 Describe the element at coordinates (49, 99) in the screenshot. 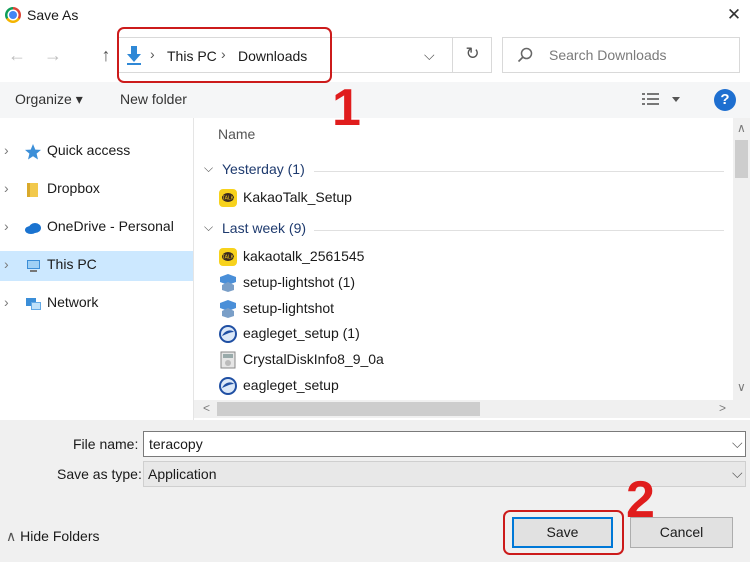

I see `organize-button: Organize ▾` at that location.